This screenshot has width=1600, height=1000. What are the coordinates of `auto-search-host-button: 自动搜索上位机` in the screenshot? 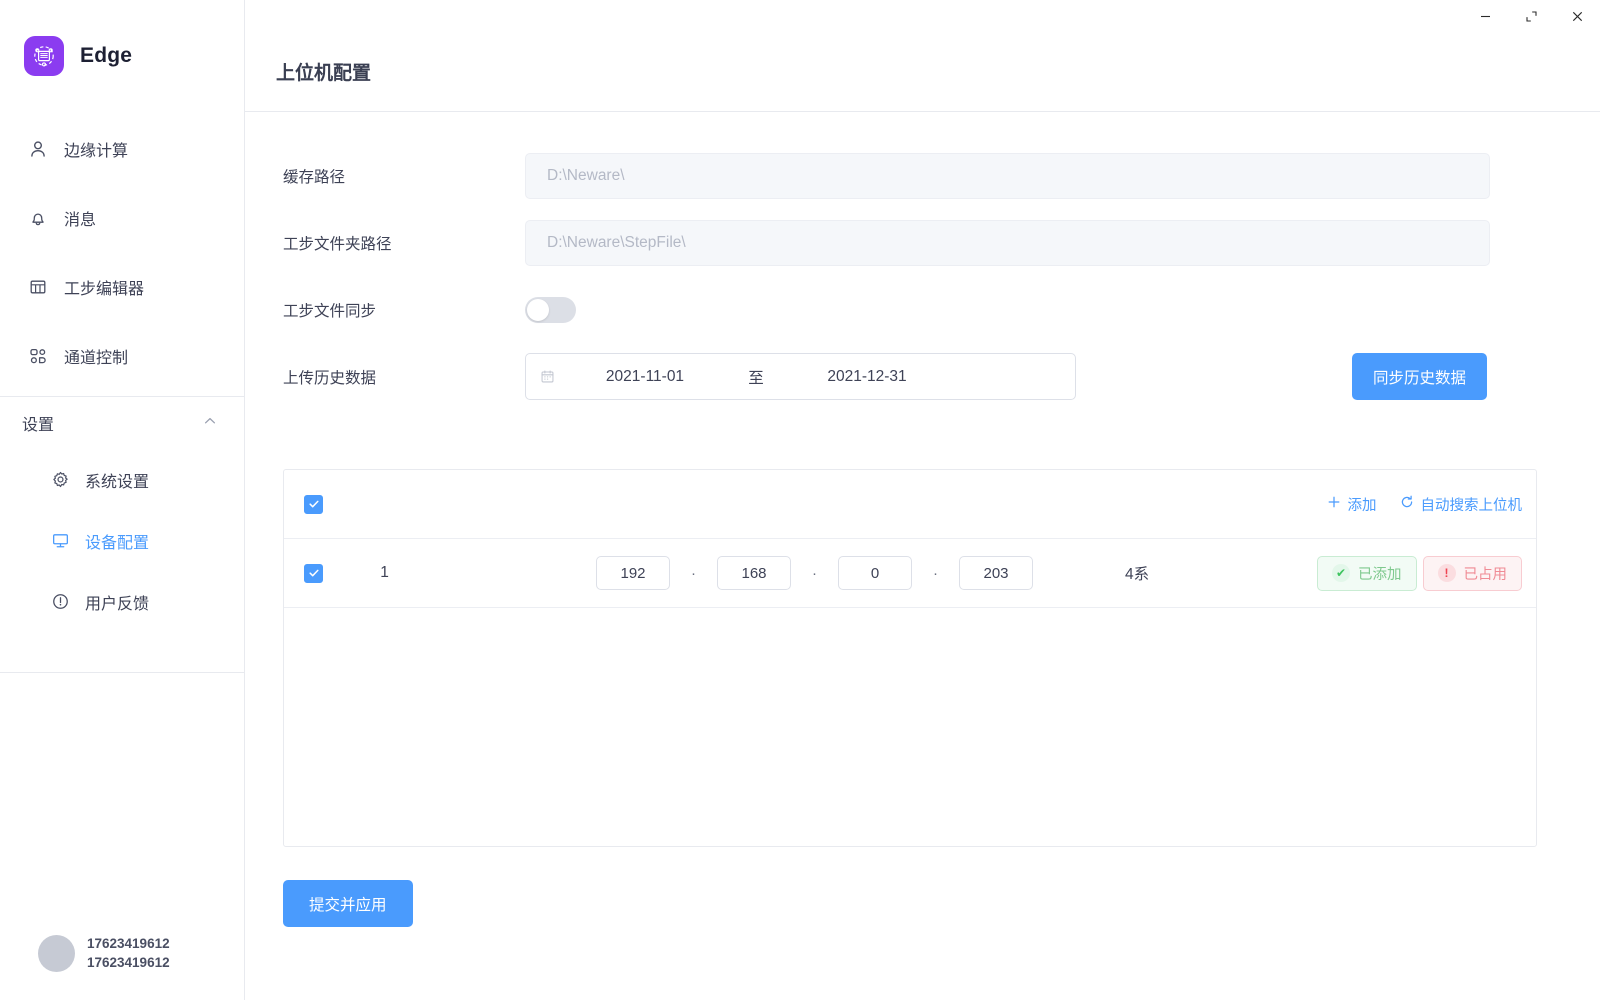 It's located at (1461, 504).